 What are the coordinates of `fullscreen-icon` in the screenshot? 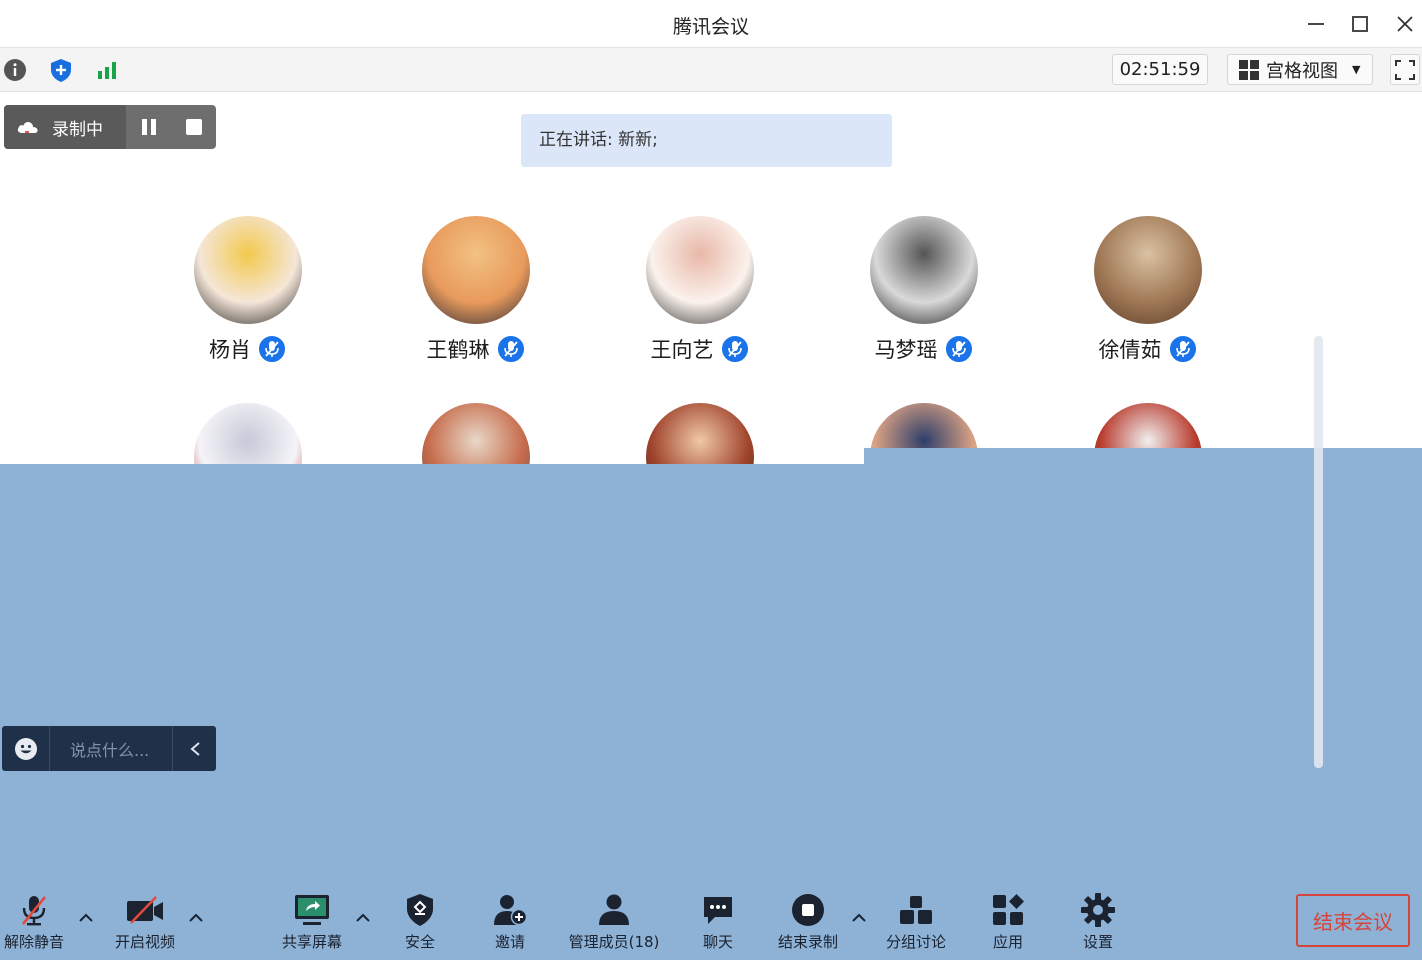 It's located at (1405, 69).